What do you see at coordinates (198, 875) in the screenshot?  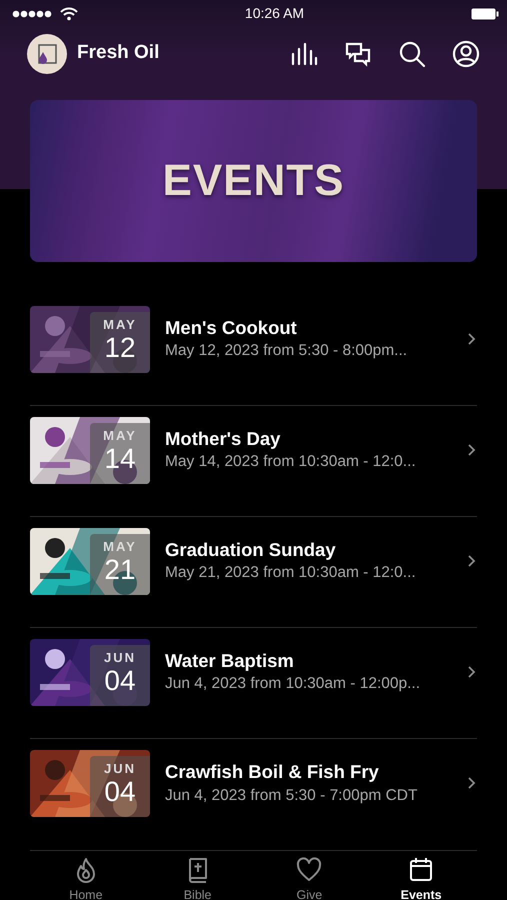 I see `tab-bar-item: Bible` at bounding box center [198, 875].